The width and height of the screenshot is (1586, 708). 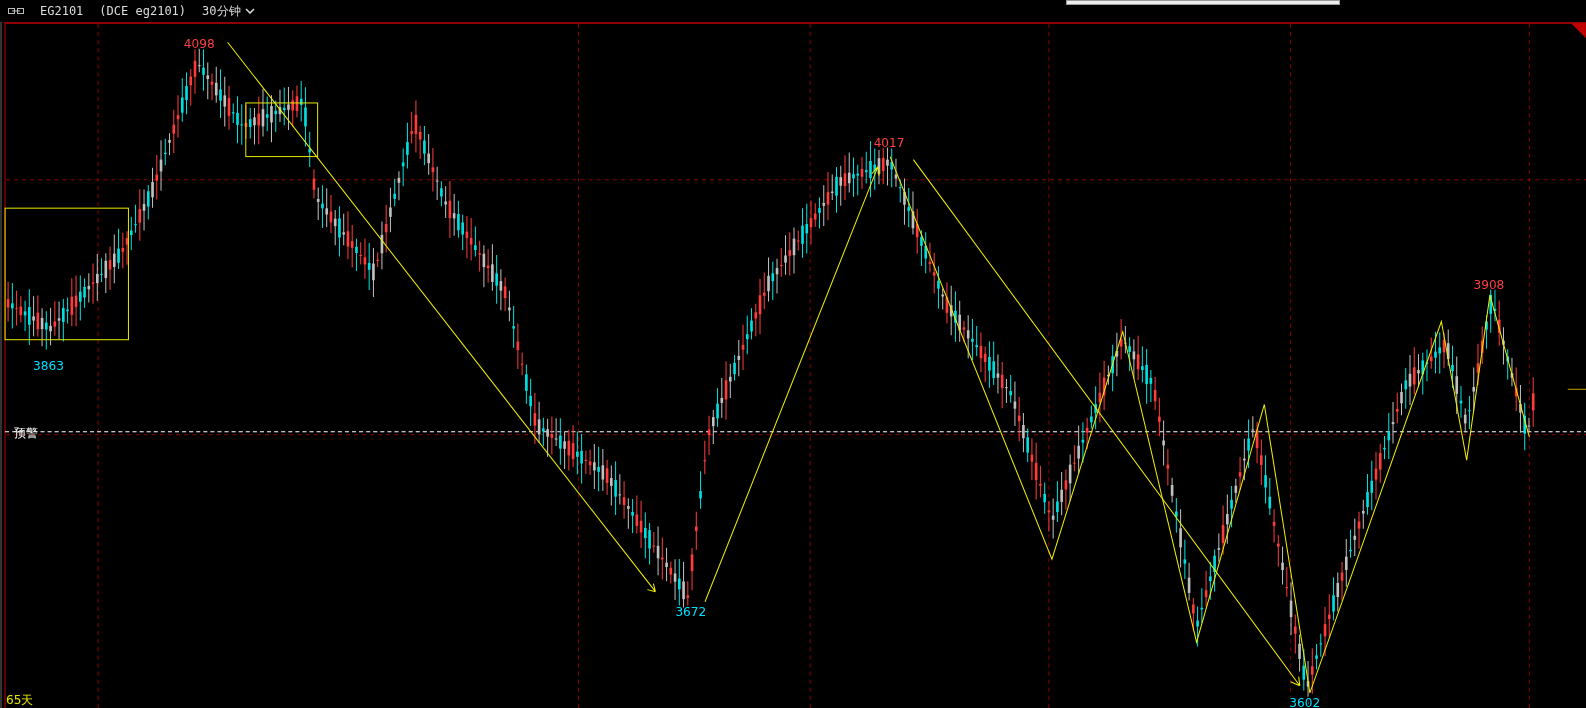 I want to click on price-label: 4098, so click(x=199, y=44).